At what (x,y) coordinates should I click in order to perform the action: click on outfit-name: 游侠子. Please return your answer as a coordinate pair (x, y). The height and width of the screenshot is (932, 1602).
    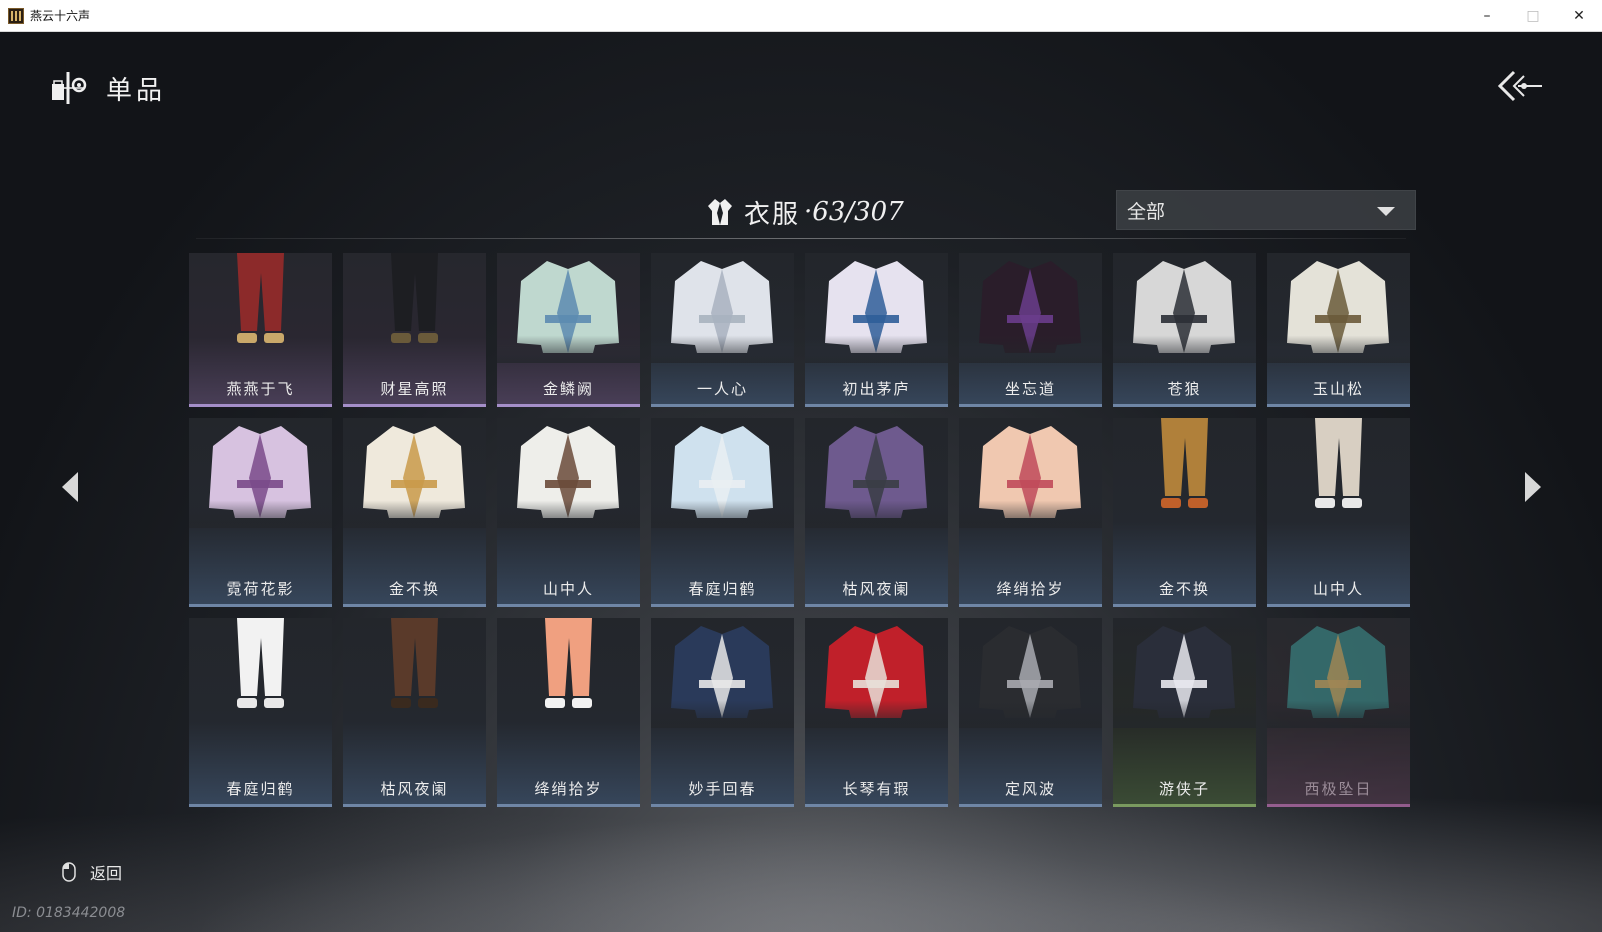
    Looking at the image, I should click on (1184, 789).